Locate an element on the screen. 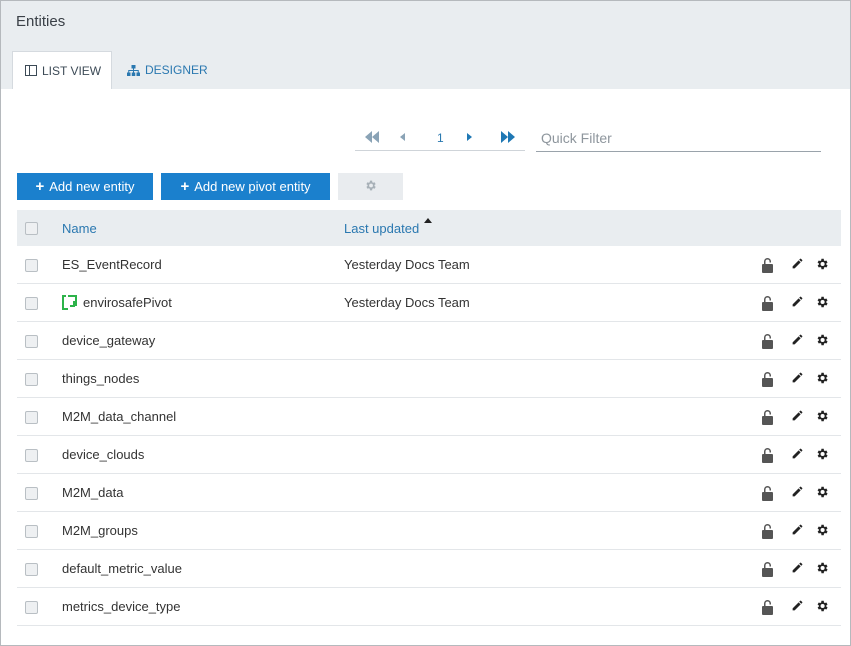  table-row: M2M_data_channel is located at coordinates (429, 417).